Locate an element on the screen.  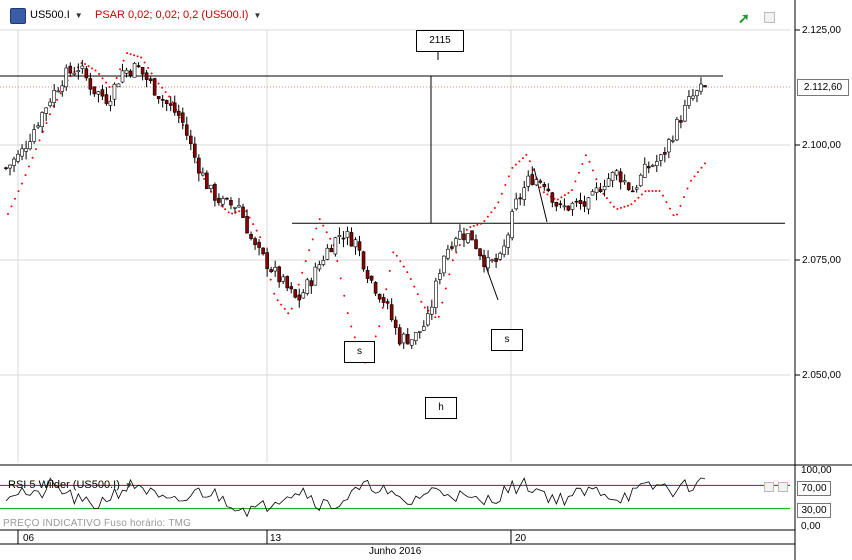
panel-settings-icon is located at coordinates (769, 17).